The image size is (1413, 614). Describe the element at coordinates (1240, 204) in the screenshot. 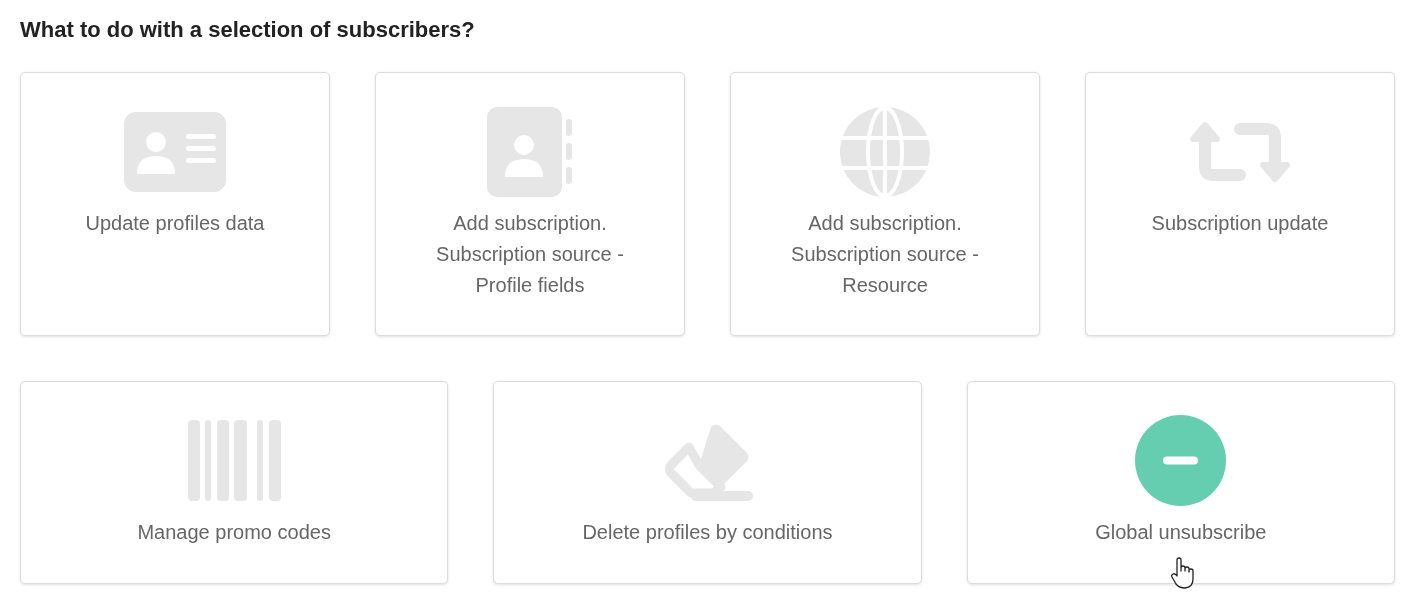

I see `action-card: Subscription update` at that location.